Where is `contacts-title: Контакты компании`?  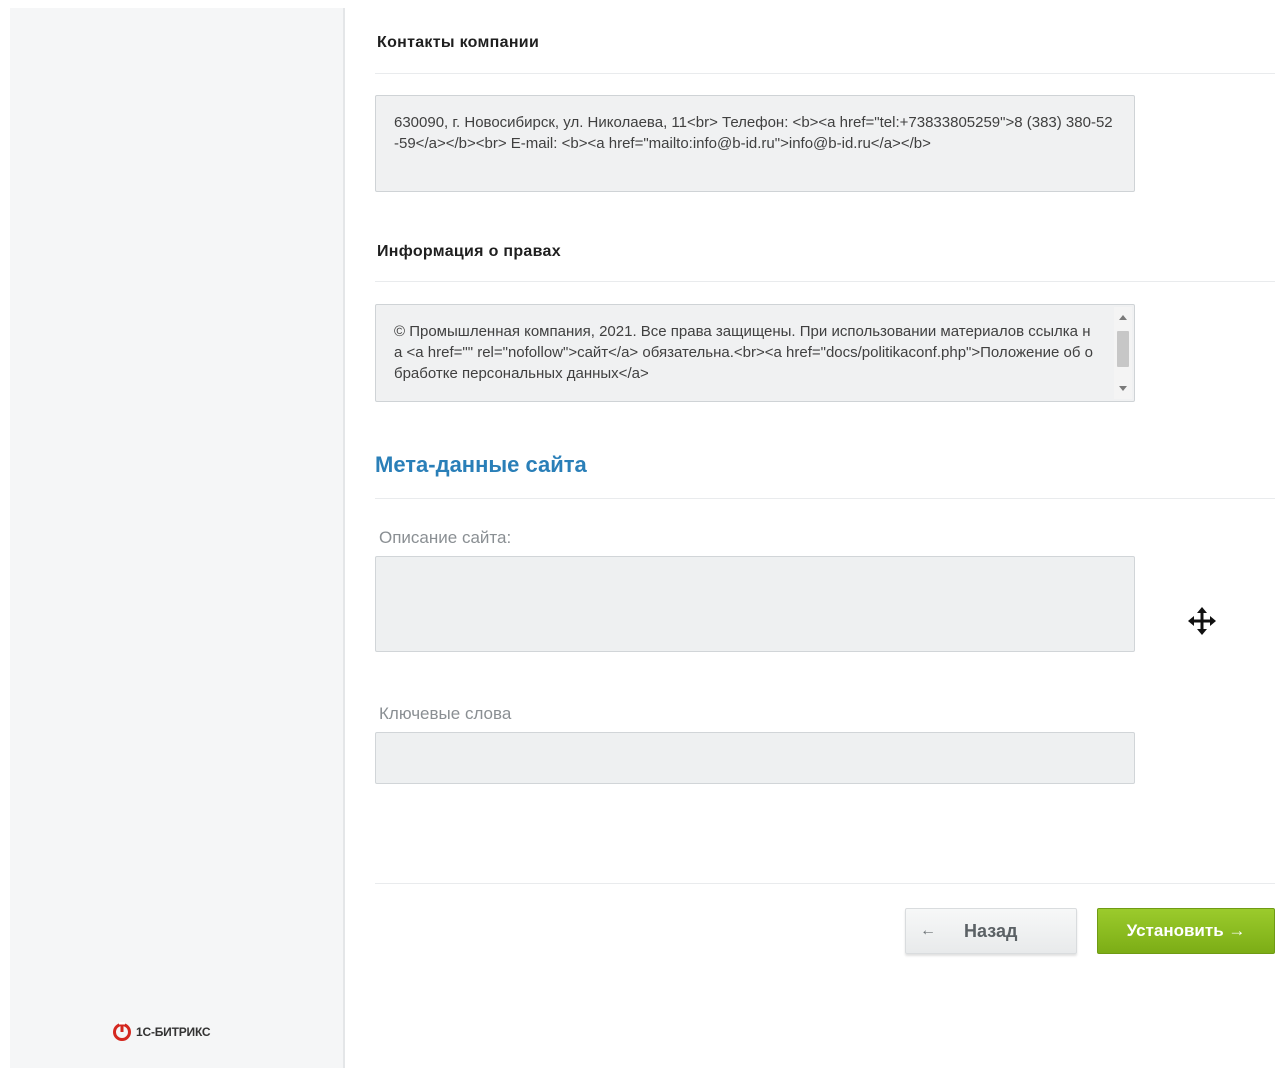 contacts-title: Контакты компании is located at coordinates (458, 42).